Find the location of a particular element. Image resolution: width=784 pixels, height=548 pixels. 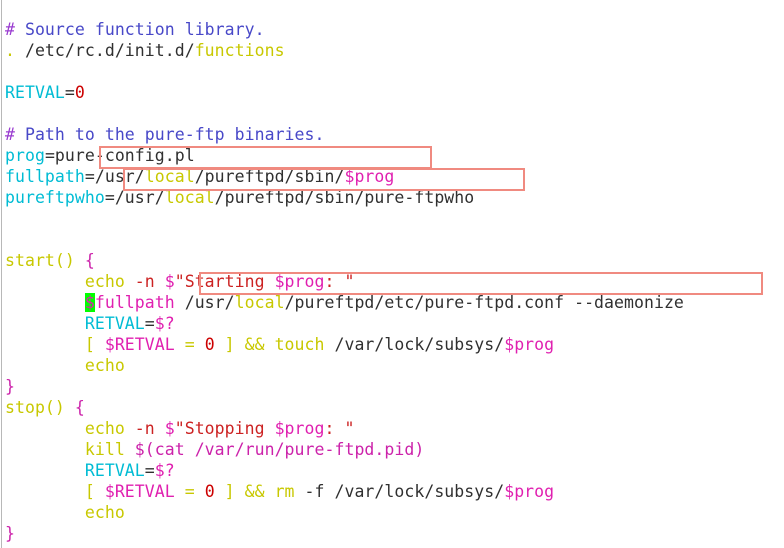

code-line: fullpath=/usr/local/pureftpd/sbin/$prog is located at coordinates (344, 176).